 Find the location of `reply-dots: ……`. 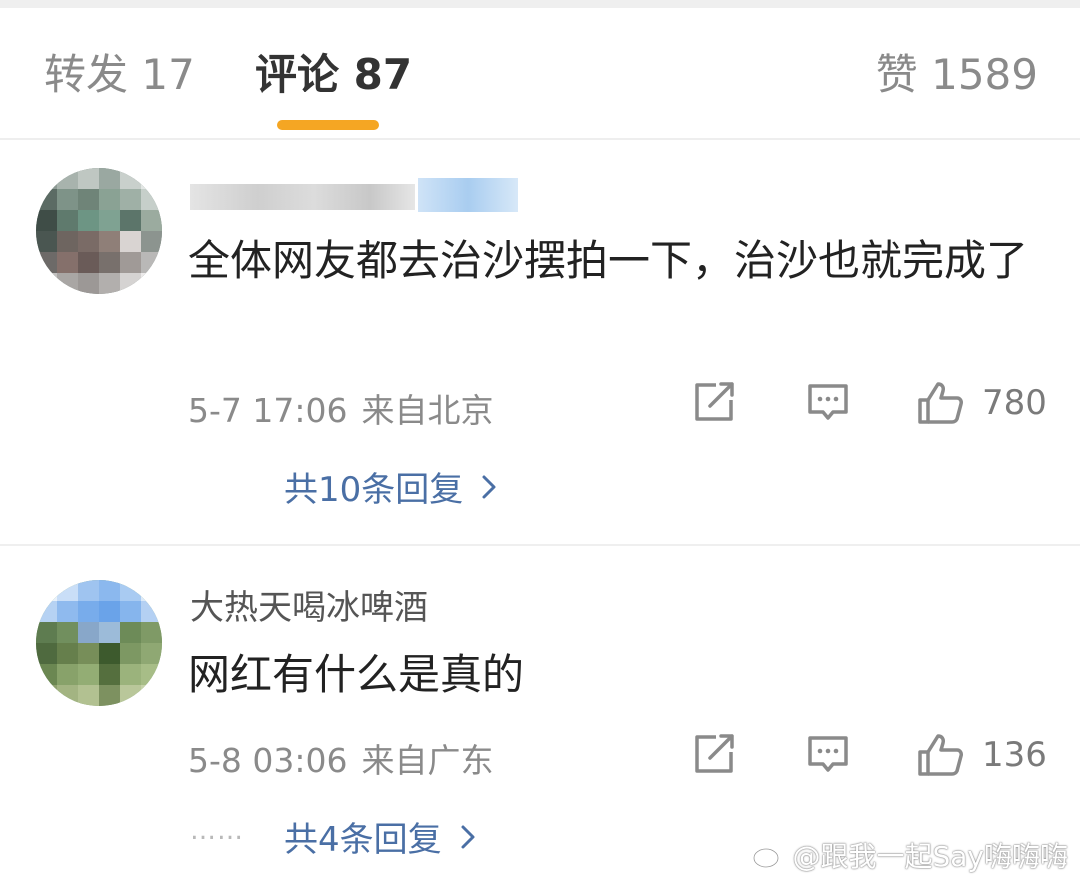

reply-dots: …… is located at coordinates (217, 831).